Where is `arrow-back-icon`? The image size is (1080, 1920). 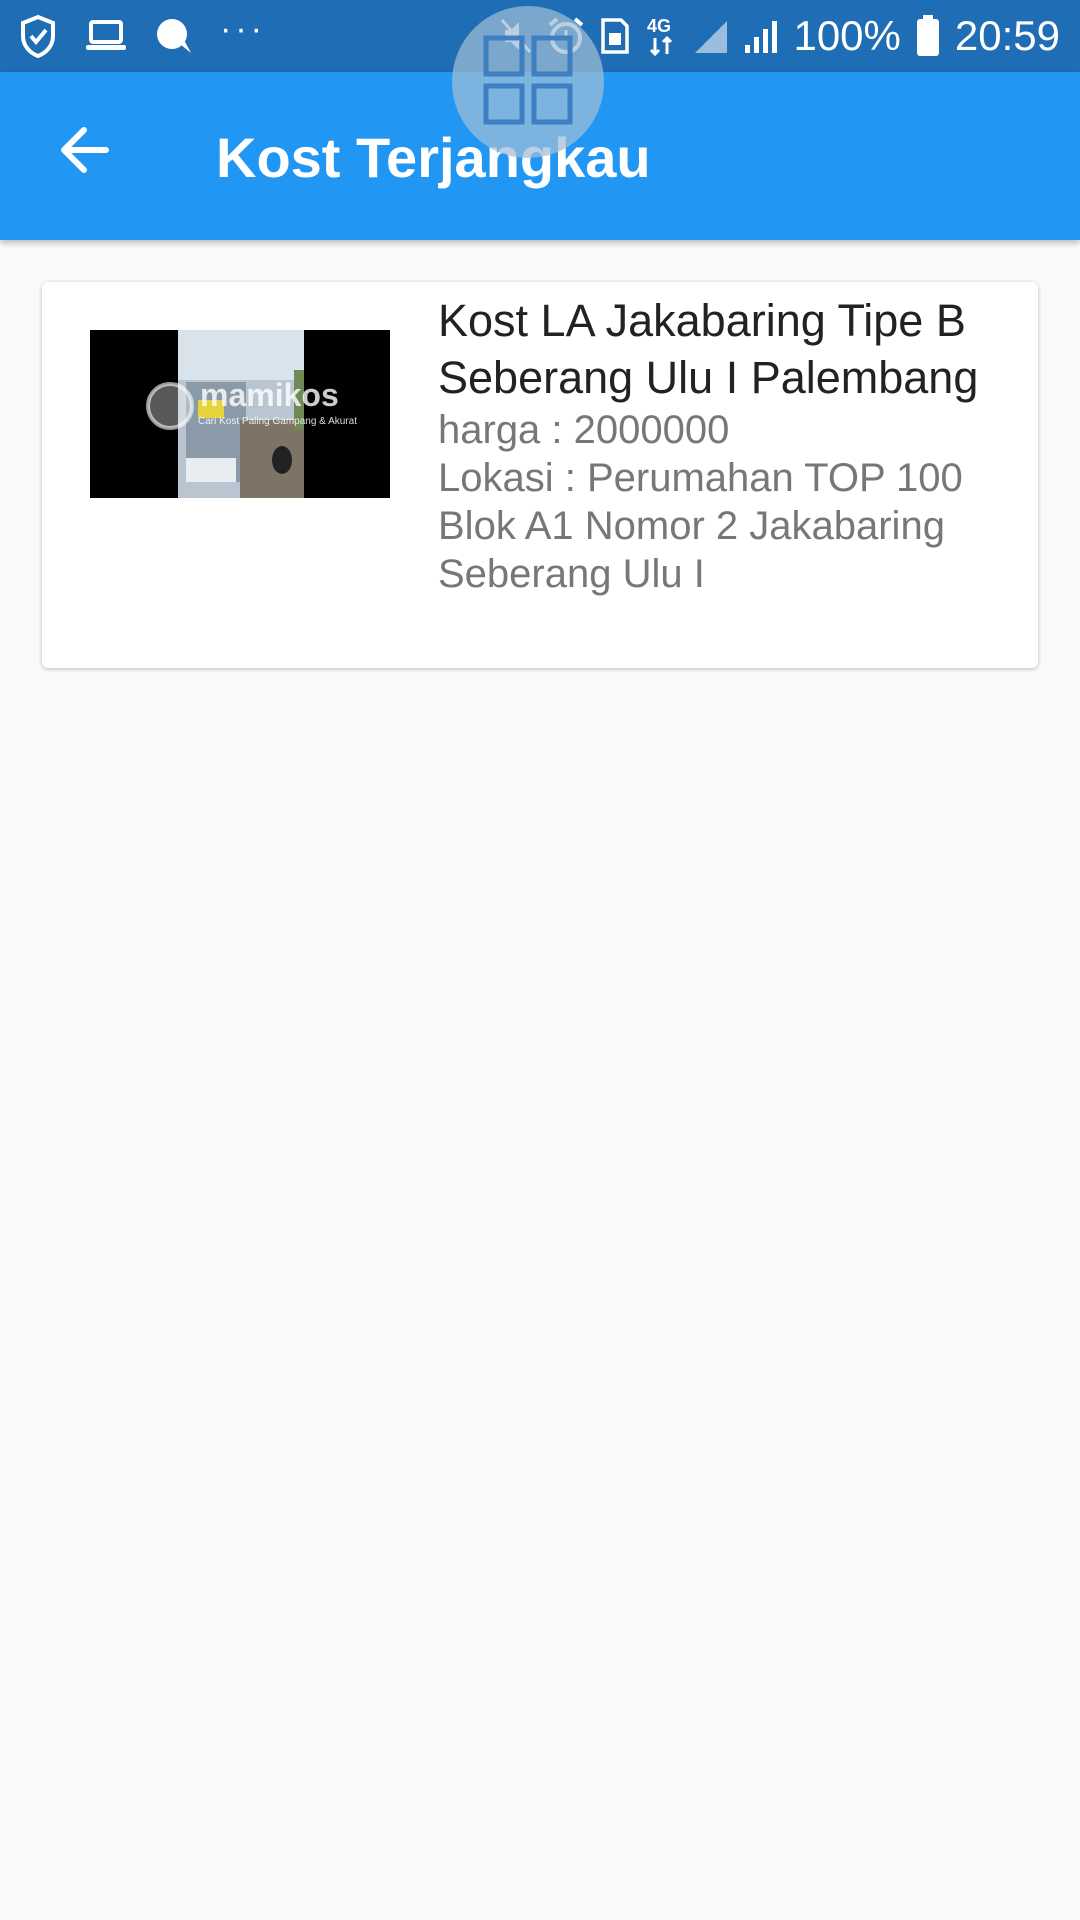
arrow-back-icon is located at coordinates (84, 152).